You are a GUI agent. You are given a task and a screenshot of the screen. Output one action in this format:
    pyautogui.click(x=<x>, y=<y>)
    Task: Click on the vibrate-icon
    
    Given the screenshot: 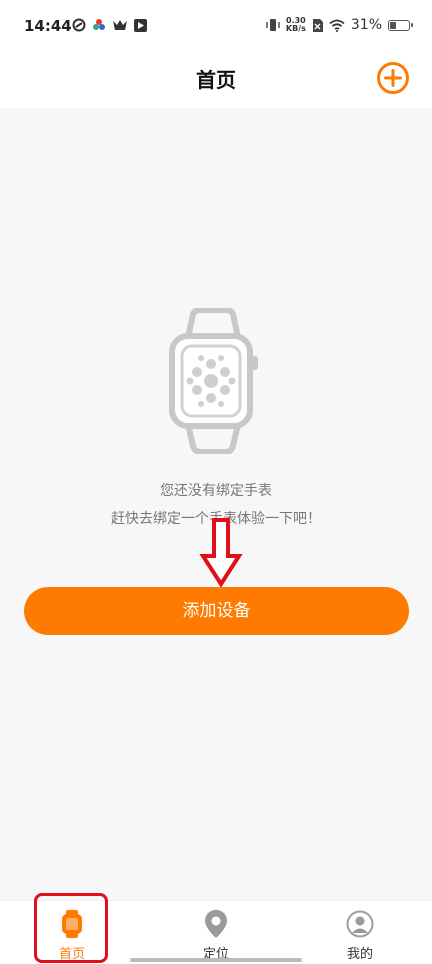 What is the action you would take?
    pyautogui.click(x=273, y=25)
    